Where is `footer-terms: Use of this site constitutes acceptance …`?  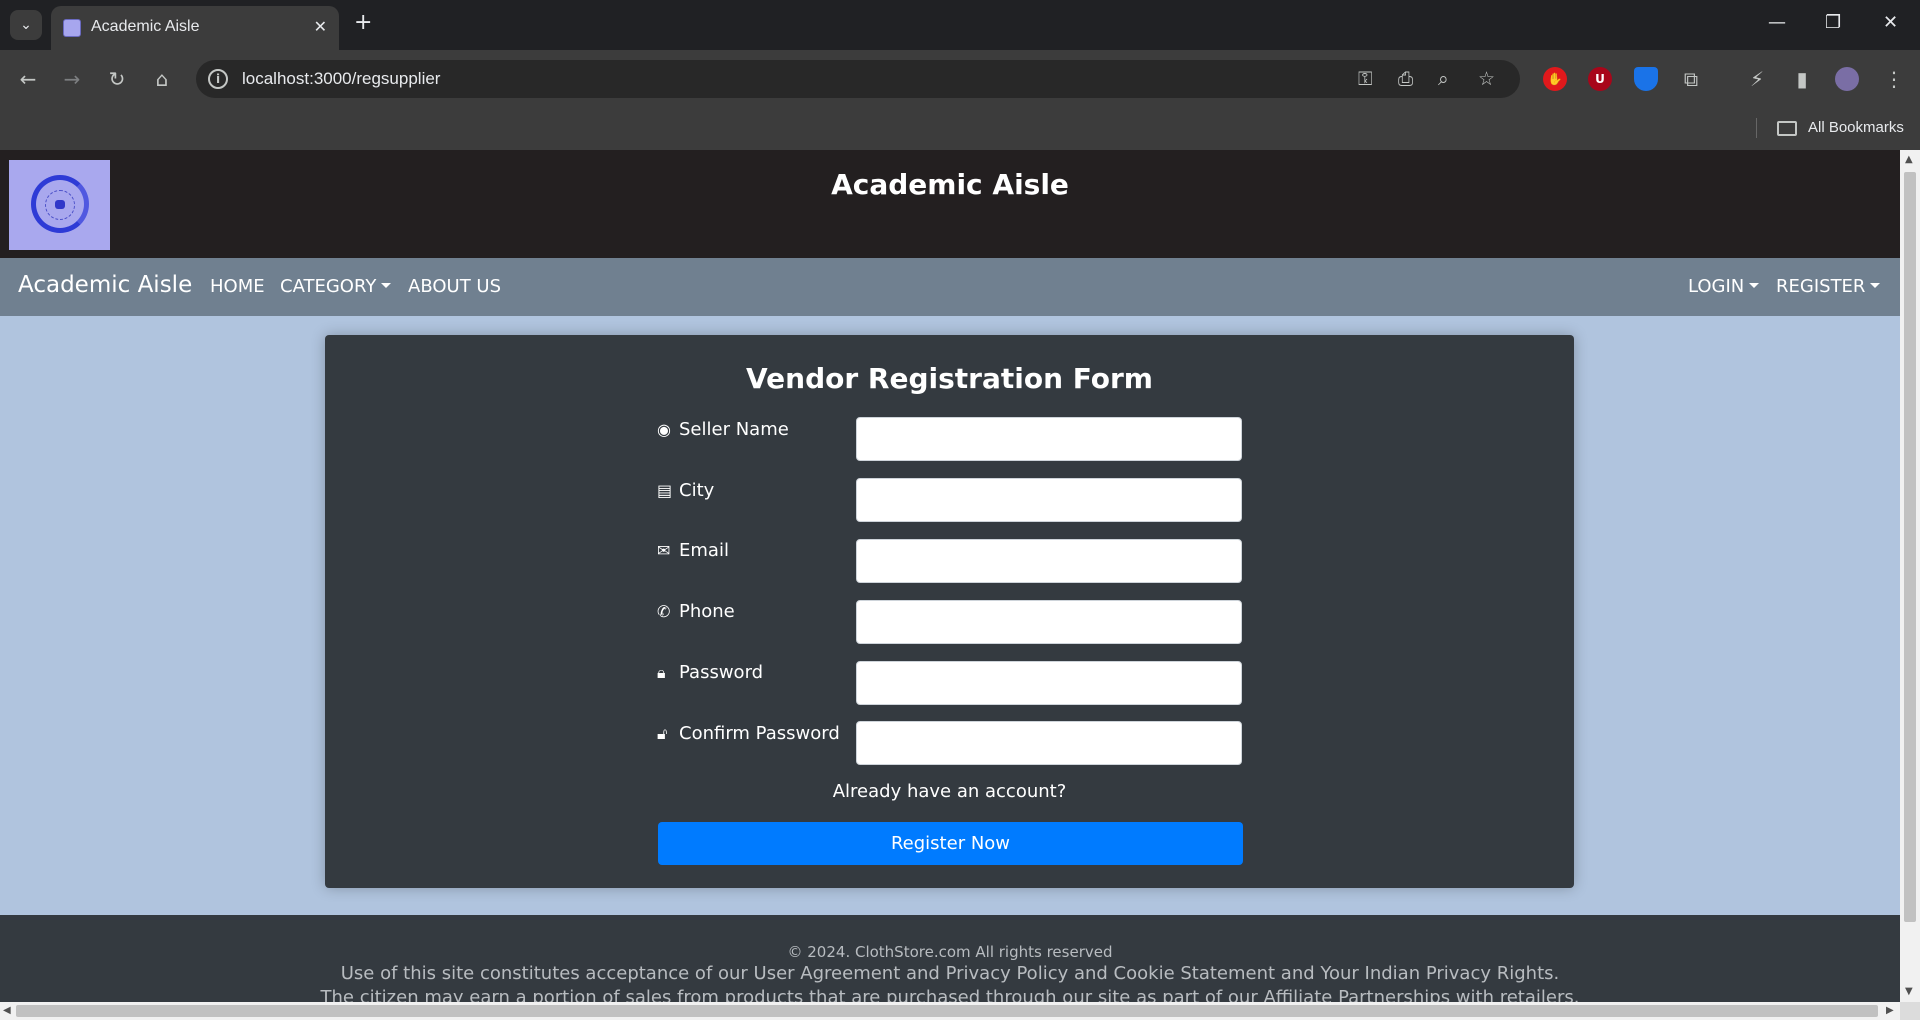
footer-terms: Use of this site constitutes acceptance … is located at coordinates (950, 973).